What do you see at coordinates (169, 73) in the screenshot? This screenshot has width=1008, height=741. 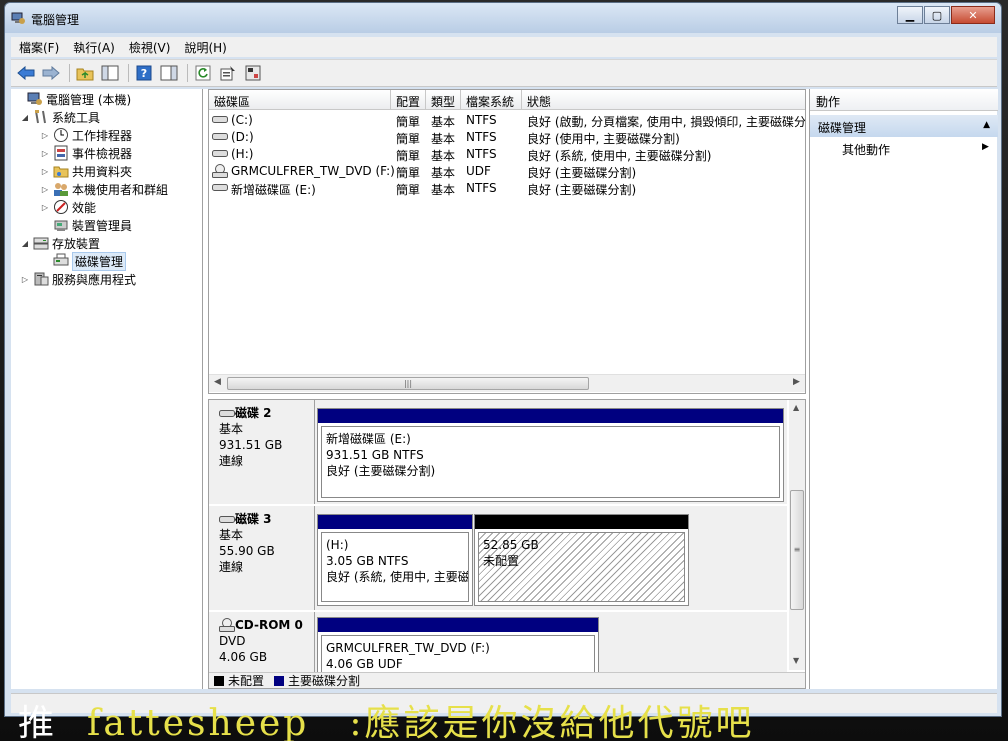 I see `show-hide-action-pane-icon` at bounding box center [169, 73].